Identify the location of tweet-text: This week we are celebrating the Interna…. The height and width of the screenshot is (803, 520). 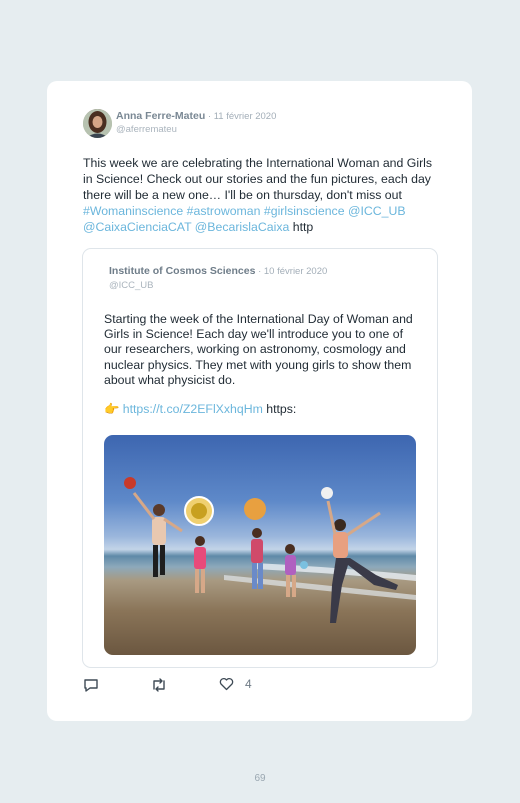
(260, 195).